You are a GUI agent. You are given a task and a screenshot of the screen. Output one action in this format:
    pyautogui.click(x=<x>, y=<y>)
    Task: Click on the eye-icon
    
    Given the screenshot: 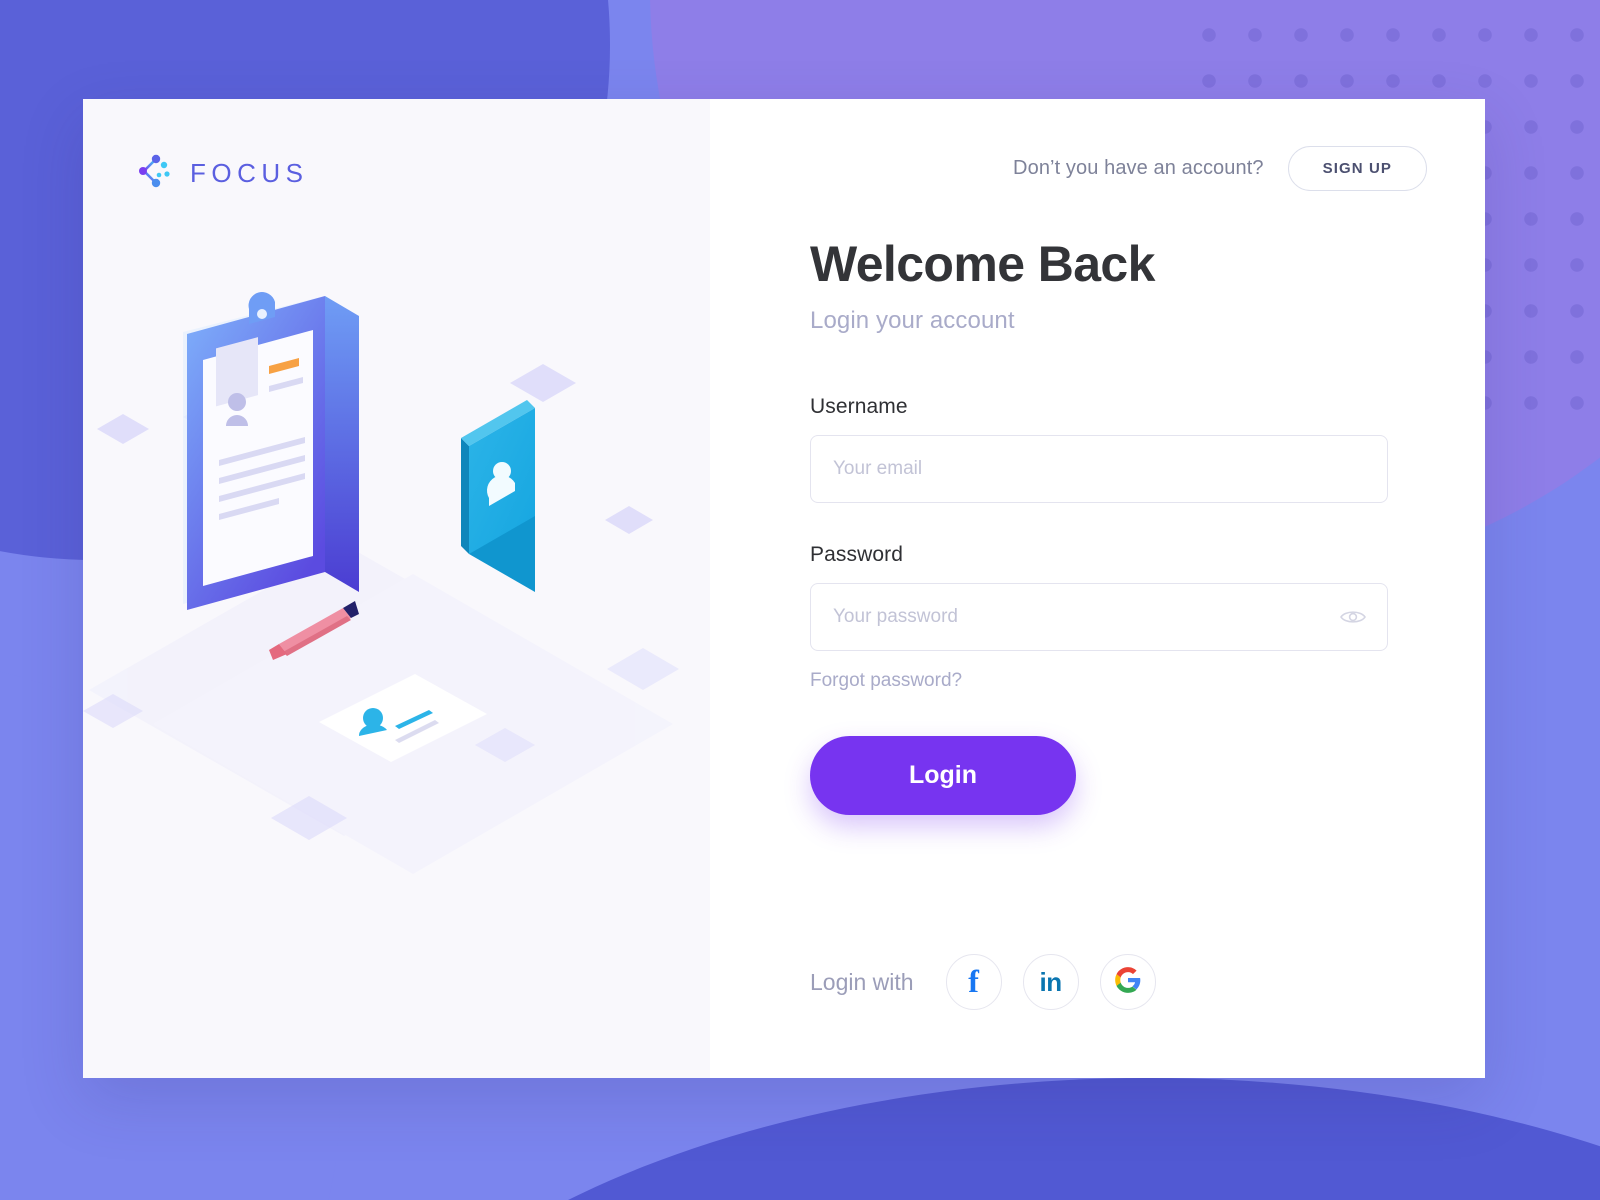 What is the action you would take?
    pyautogui.click(x=1353, y=617)
    